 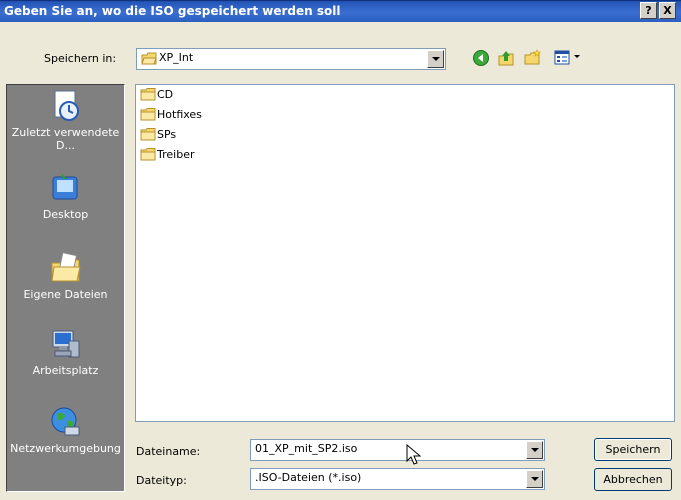 What do you see at coordinates (633, 449) in the screenshot?
I see `save-button: Speichern` at bounding box center [633, 449].